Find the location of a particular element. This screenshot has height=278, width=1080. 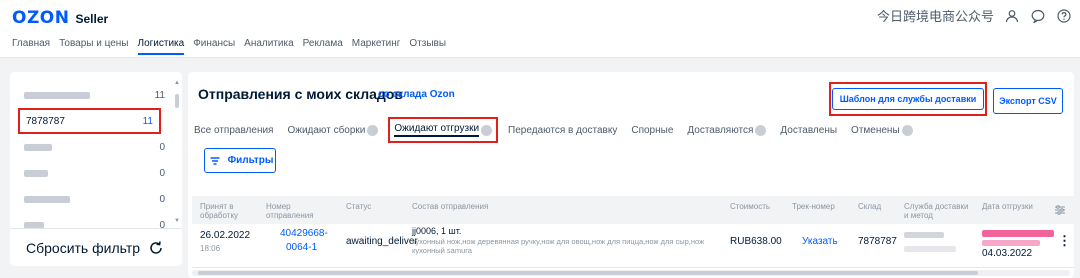

delivery-service-redacted is located at coordinates (924, 235).